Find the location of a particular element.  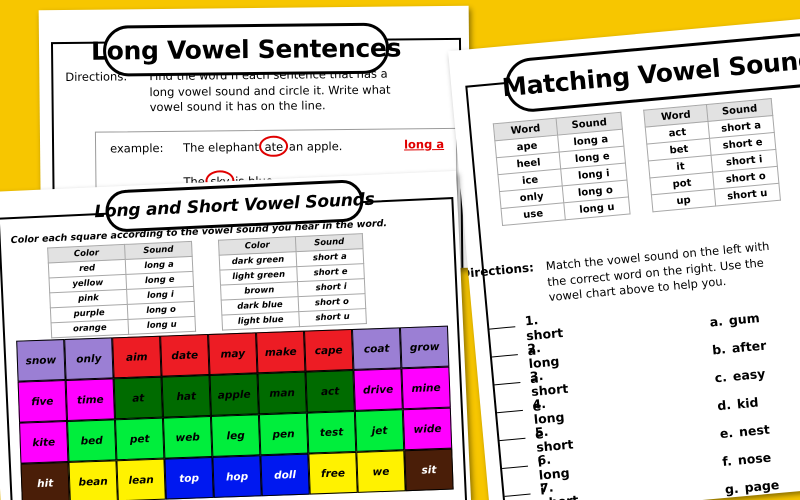

cell-word: light blue is located at coordinates (260, 321).